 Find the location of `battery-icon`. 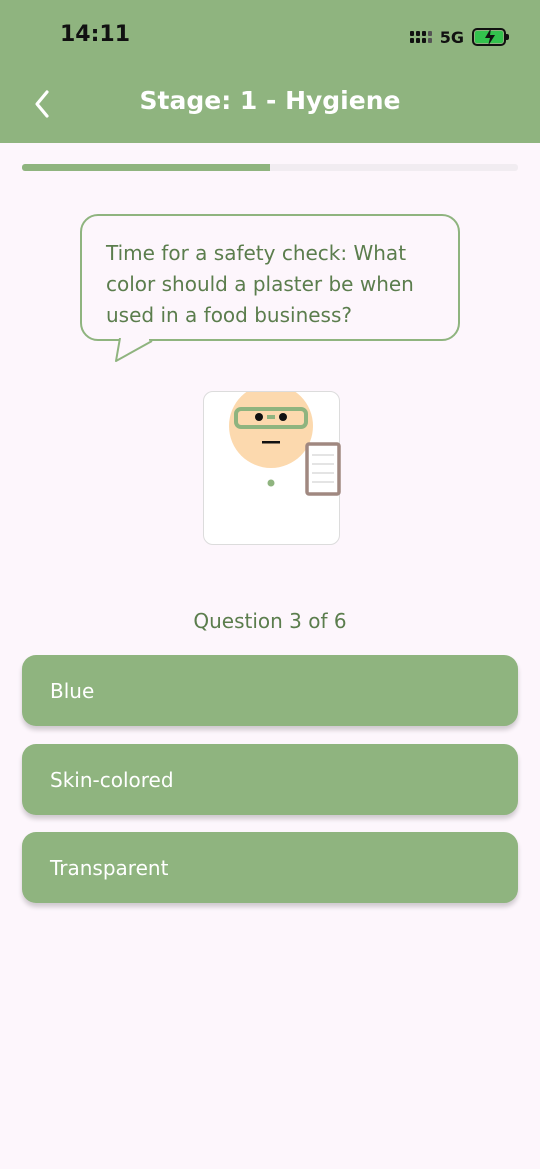

battery-icon is located at coordinates (490, 37).